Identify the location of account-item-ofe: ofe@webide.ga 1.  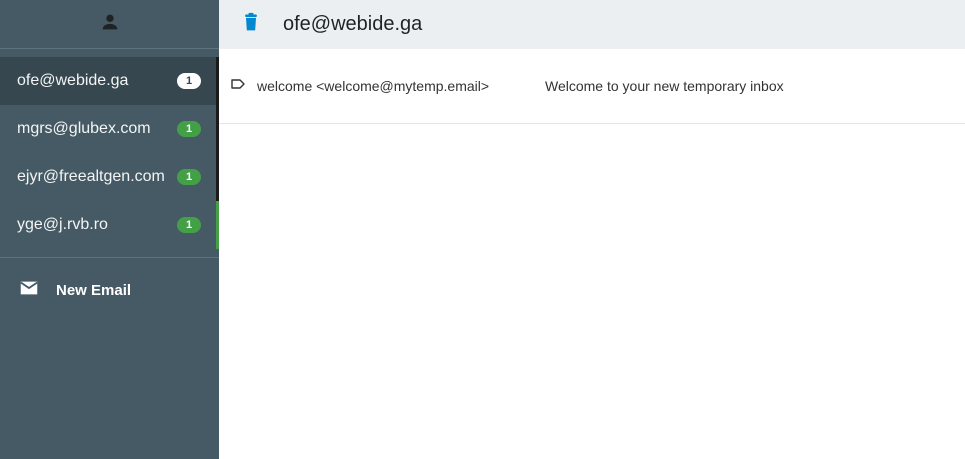
(109, 81).